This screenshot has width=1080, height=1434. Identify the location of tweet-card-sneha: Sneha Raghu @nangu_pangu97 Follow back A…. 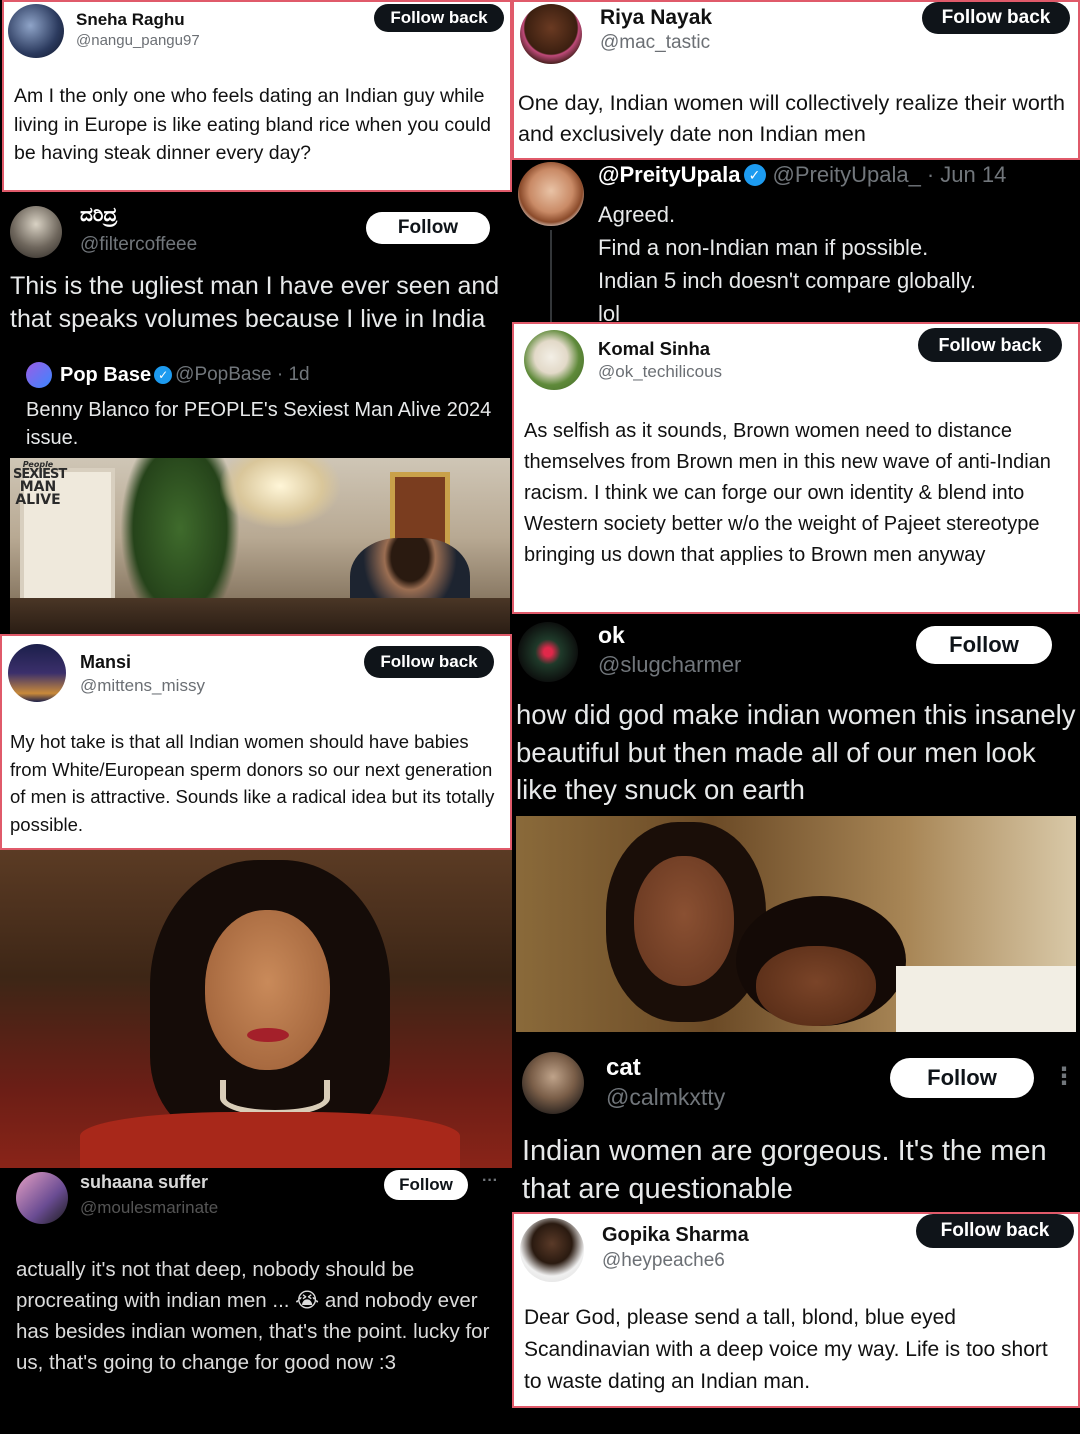
(257, 96).